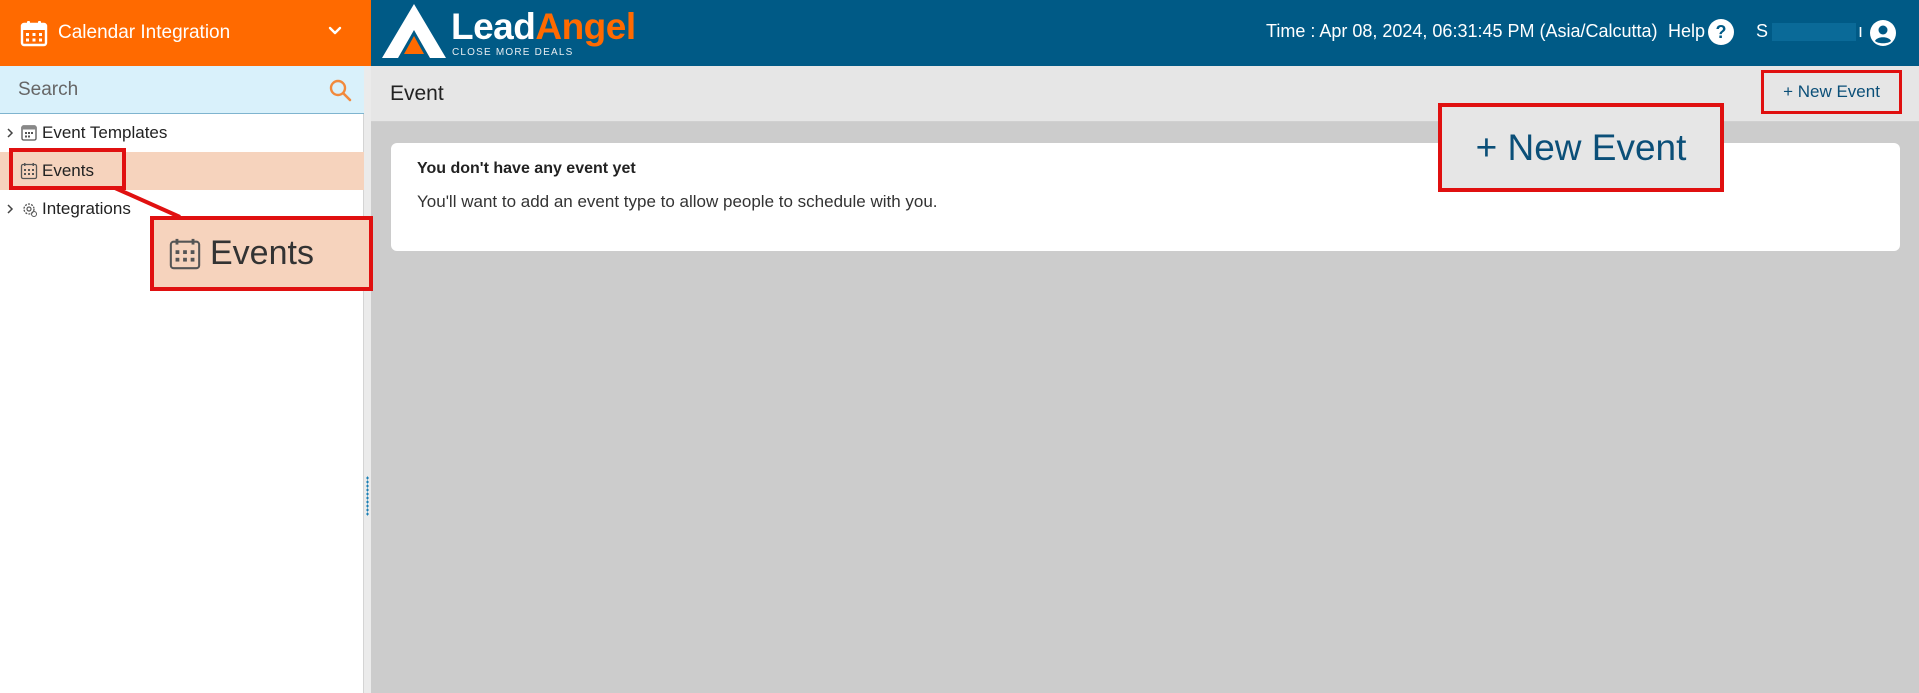 Image resolution: width=1919 pixels, height=693 pixels. I want to click on new-event-button: + New Event, so click(1831, 92).